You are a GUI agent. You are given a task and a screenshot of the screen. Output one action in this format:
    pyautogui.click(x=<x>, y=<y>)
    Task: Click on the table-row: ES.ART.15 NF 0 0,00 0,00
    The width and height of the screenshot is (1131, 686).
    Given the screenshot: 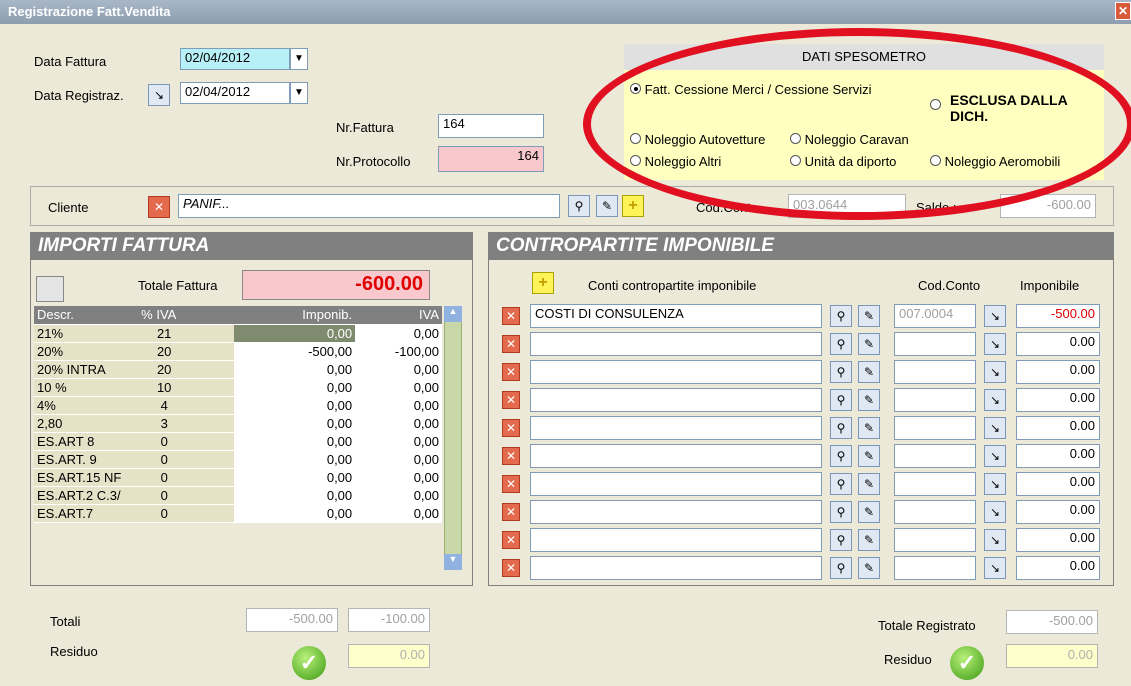 What is the action you would take?
    pyautogui.click(x=238, y=477)
    